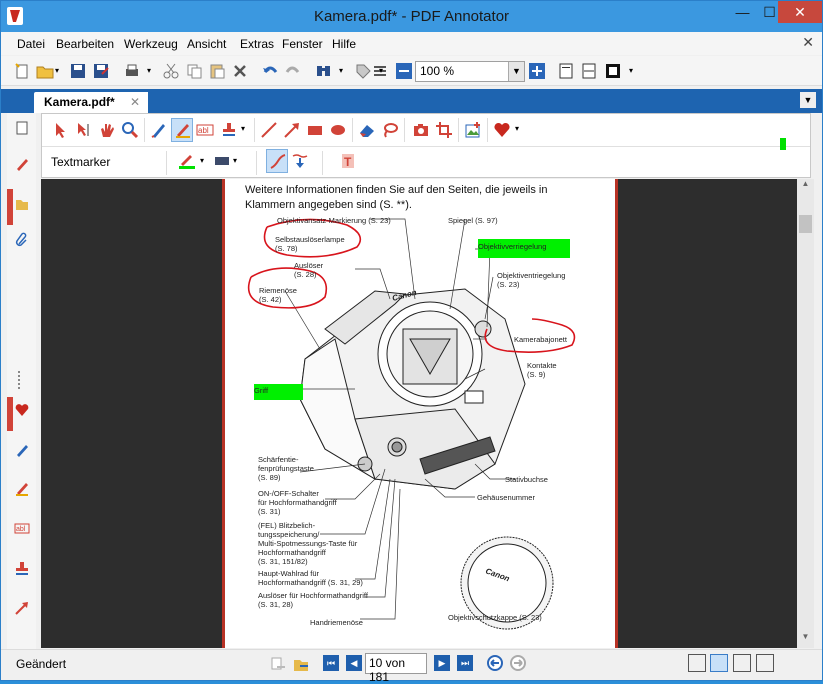 The height and width of the screenshot is (684, 823). Describe the element at coordinates (465, 663) in the screenshot. I see `last-page-button: ⏭` at that location.